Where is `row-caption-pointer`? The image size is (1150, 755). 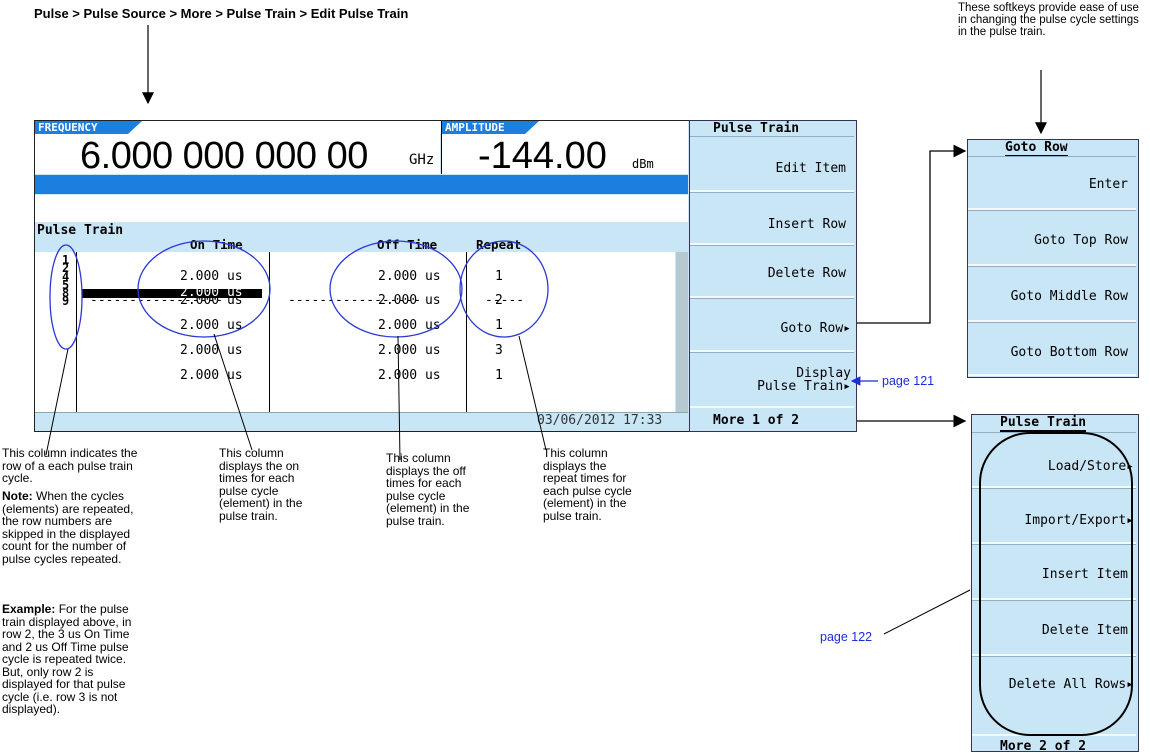 row-caption-pointer is located at coordinates (57, 402).